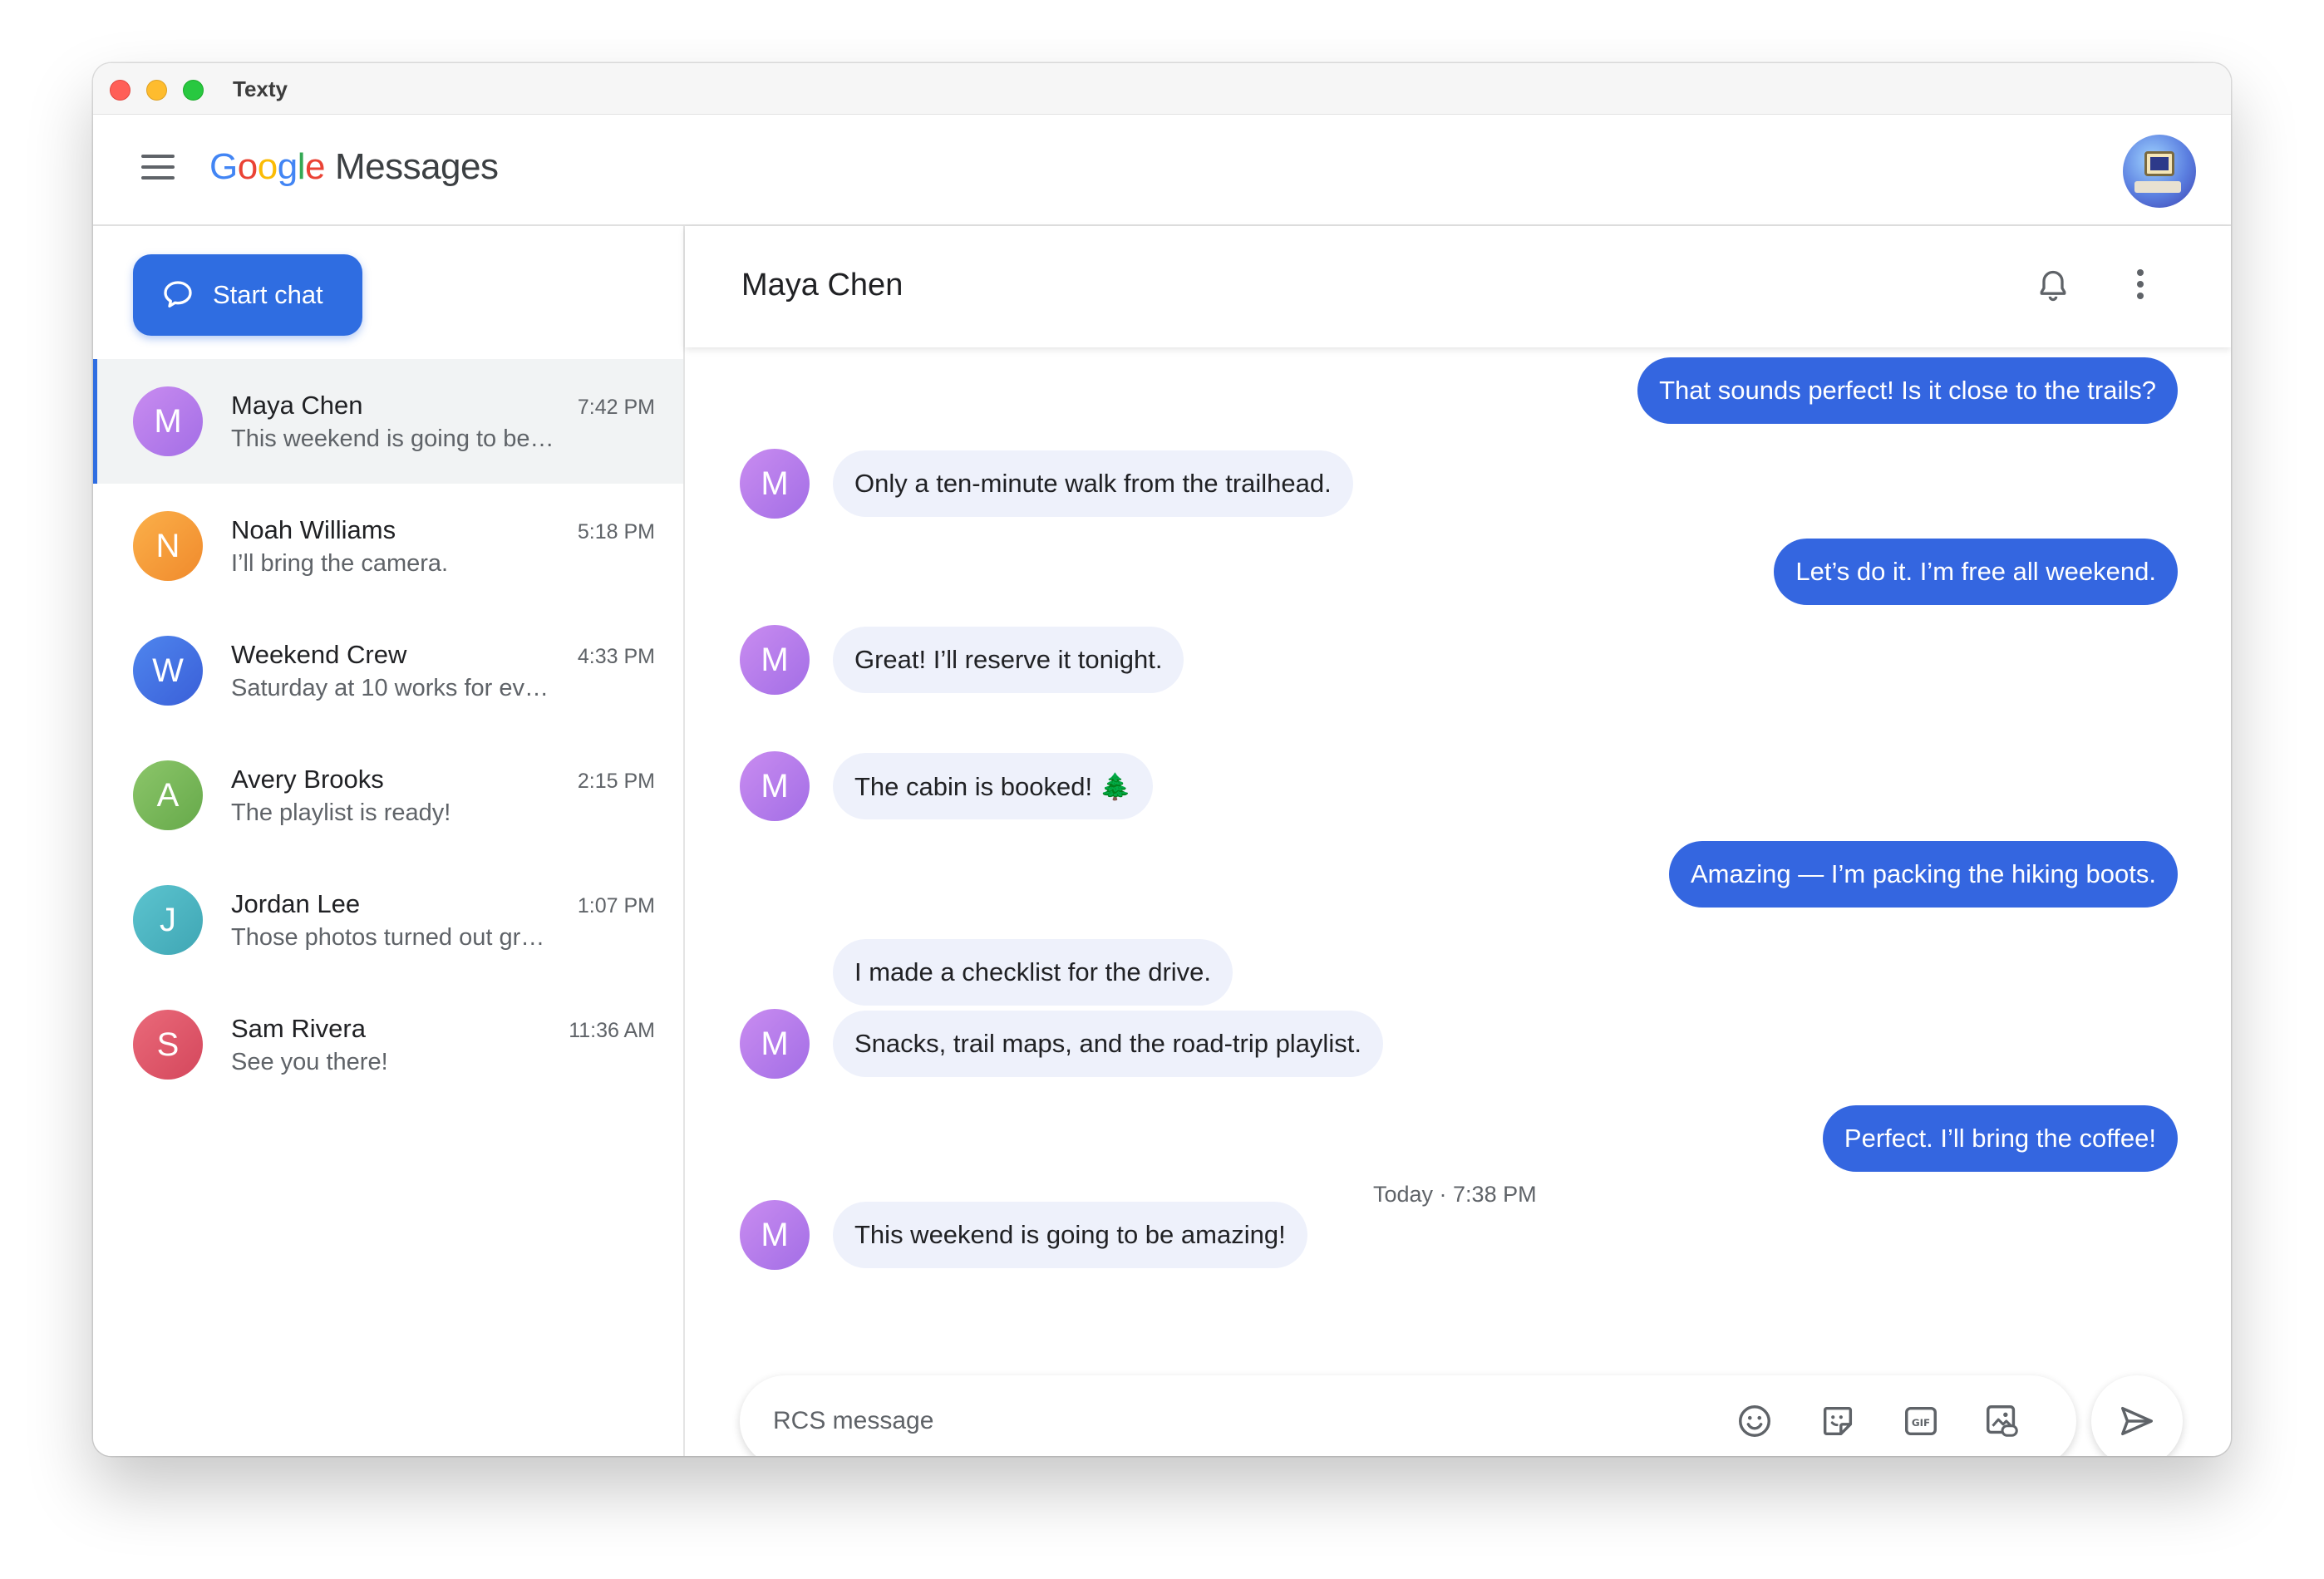 Image resolution: width=2324 pixels, height=1579 pixels. Describe the element at coordinates (1008, 660) in the screenshot. I see `incoming-message: Great! I’ll reserve it tonight.` at that location.